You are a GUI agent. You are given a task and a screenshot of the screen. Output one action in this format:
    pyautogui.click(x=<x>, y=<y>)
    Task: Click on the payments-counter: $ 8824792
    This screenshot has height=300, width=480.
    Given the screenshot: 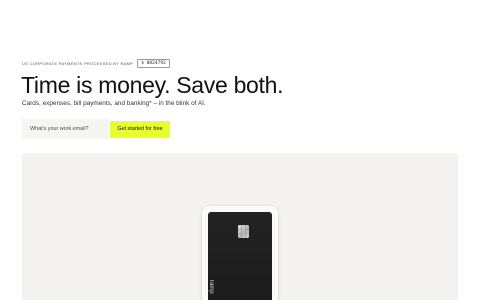 What is the action you would take?
    pyautogui.click(x=153, y=63)
    